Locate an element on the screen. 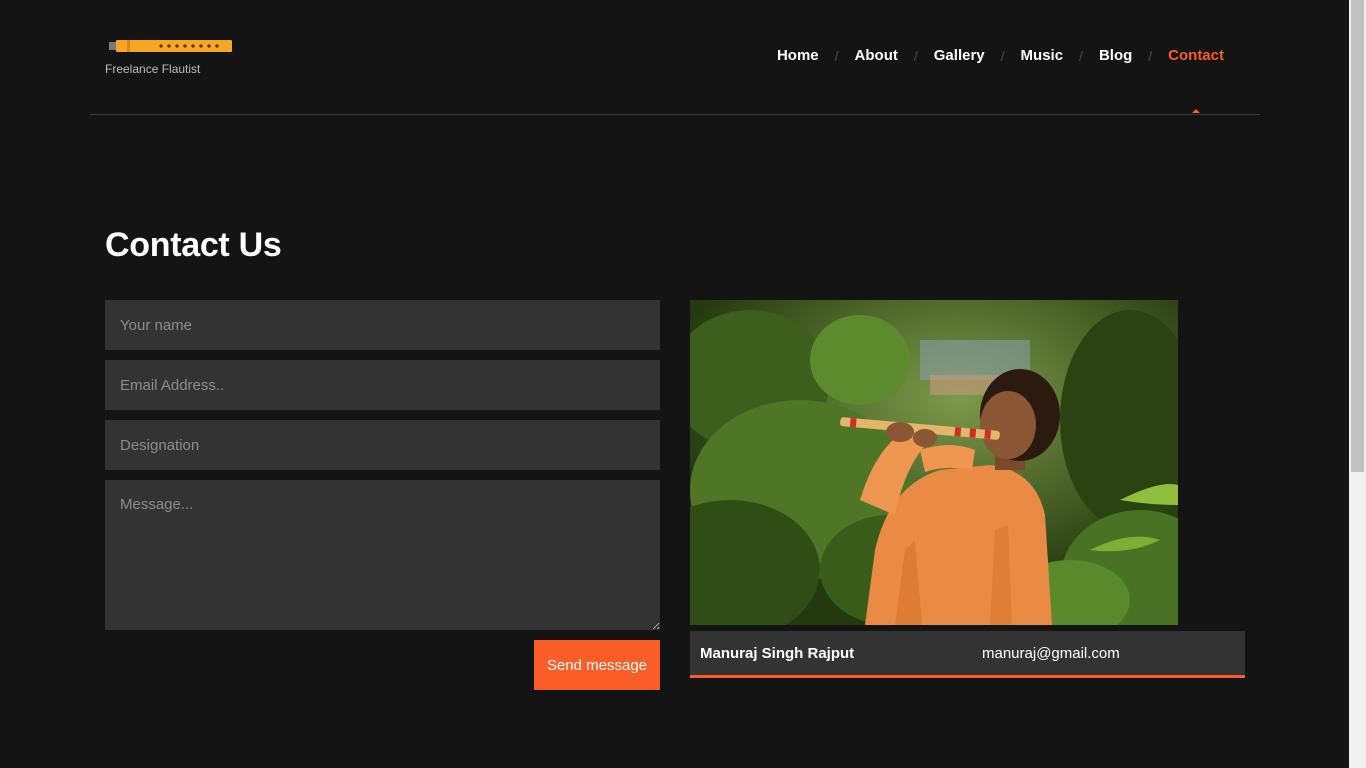 The height and width of the screenshot is (768, 1366). nav-gallery: Gallery is located at coordinates (959, 55).